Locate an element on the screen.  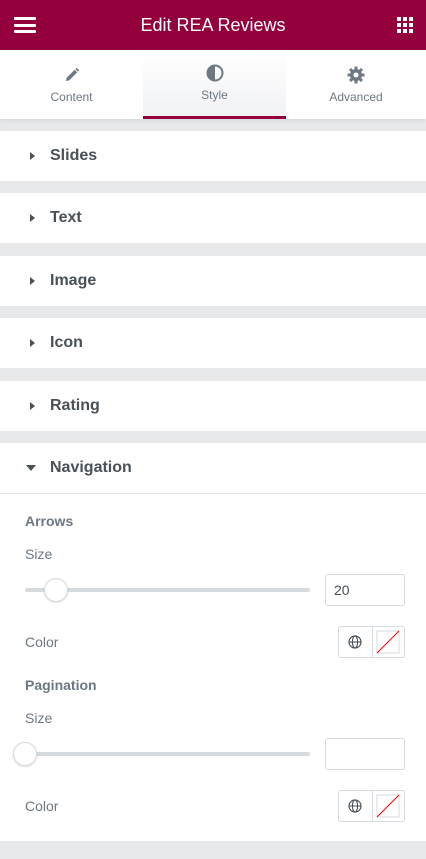
pagination-color-swatch is located at coordinates (389, 806).